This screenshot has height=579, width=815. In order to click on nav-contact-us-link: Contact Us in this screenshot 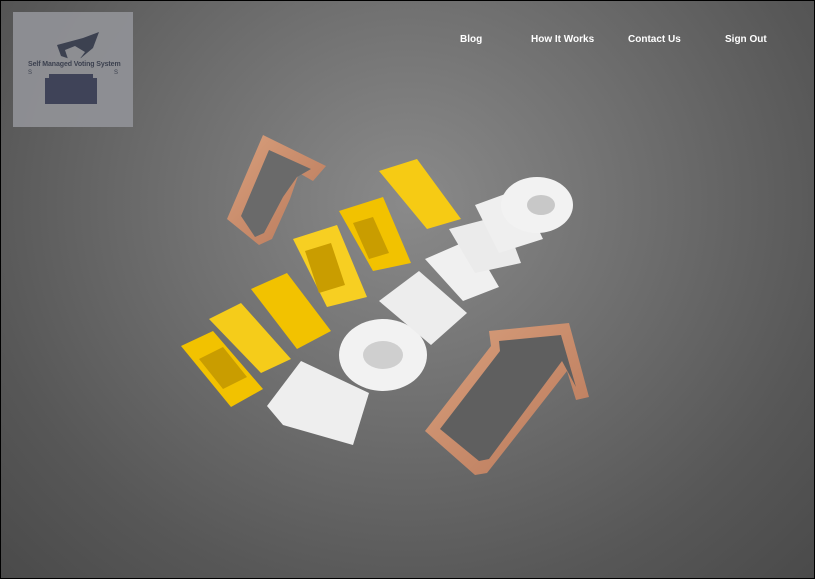, I will do `click(654, 39)`.